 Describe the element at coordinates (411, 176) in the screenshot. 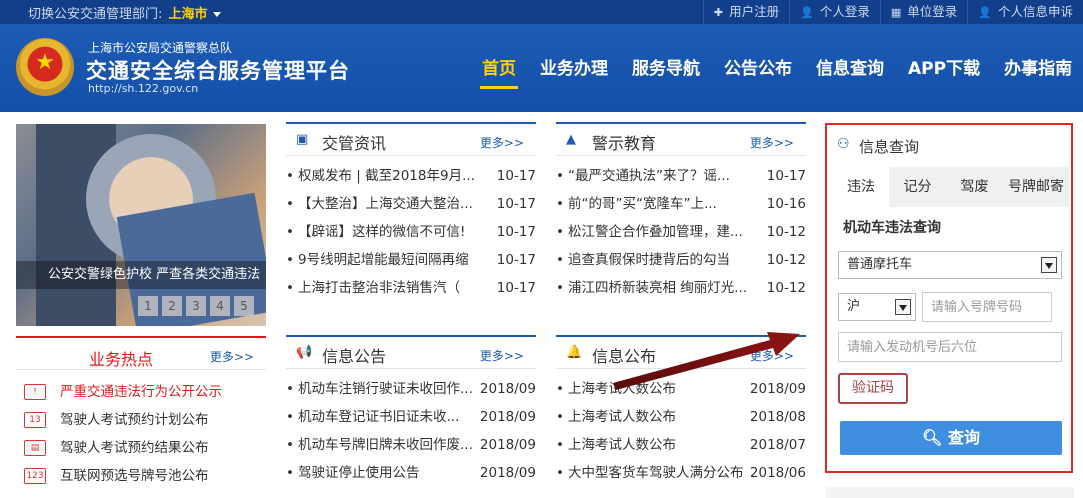

I see `list-item: • 权威发布 | 截至2018年9月... 10-17` at that location.